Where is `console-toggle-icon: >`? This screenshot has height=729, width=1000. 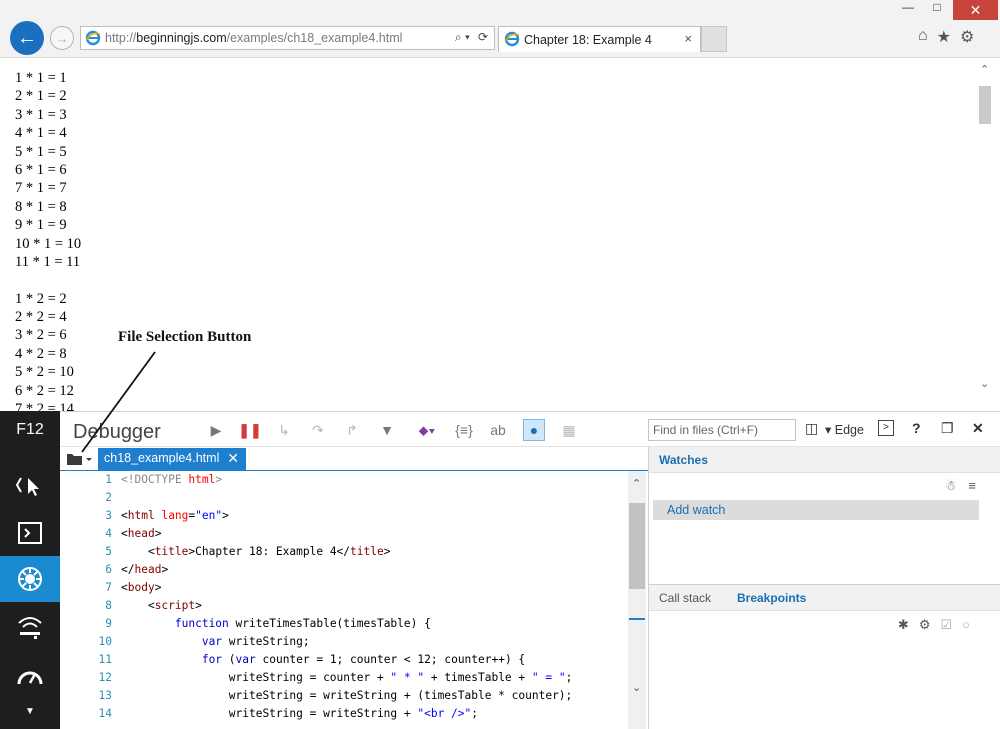
console-toggle-icon: > is located at coordinates (886, 428).